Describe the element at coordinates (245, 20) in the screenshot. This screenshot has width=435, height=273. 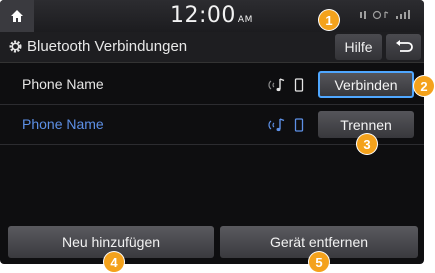
I see `clock-ampm: AM` at that location.